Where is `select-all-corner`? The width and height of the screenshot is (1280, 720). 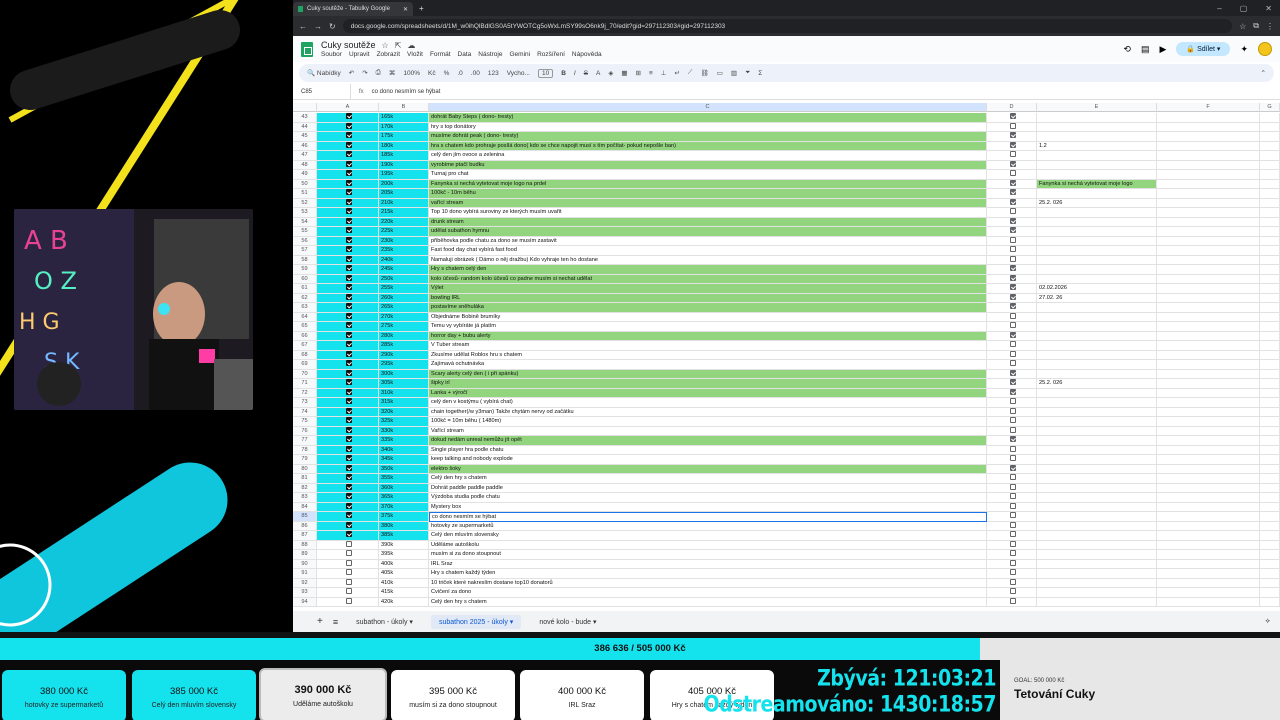
select-all-corner is located at coordinates (305, 107).